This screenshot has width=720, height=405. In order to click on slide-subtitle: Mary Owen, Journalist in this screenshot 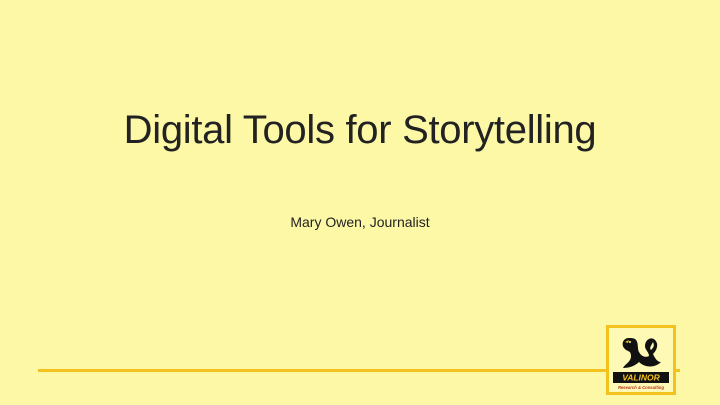, I will do `click(360, 222)`.